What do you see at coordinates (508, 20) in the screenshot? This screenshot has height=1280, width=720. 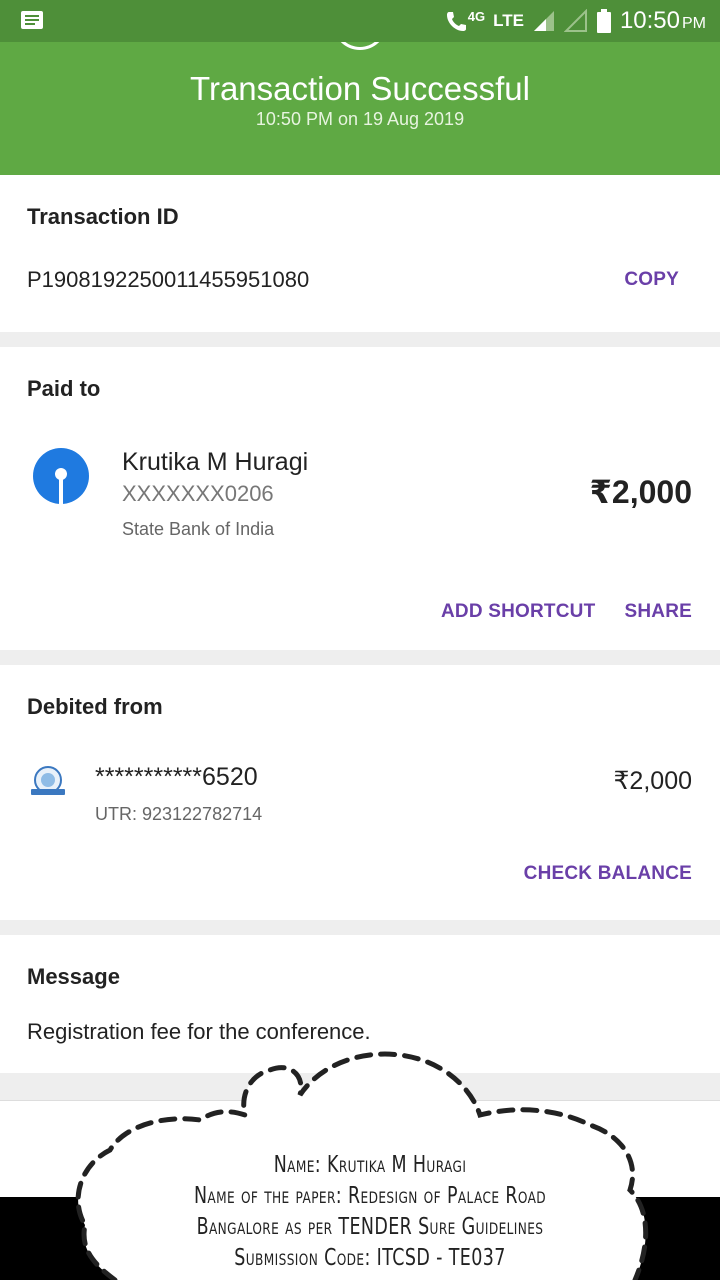 I see `lte-label: LTE` at bounding box center [508, 20].